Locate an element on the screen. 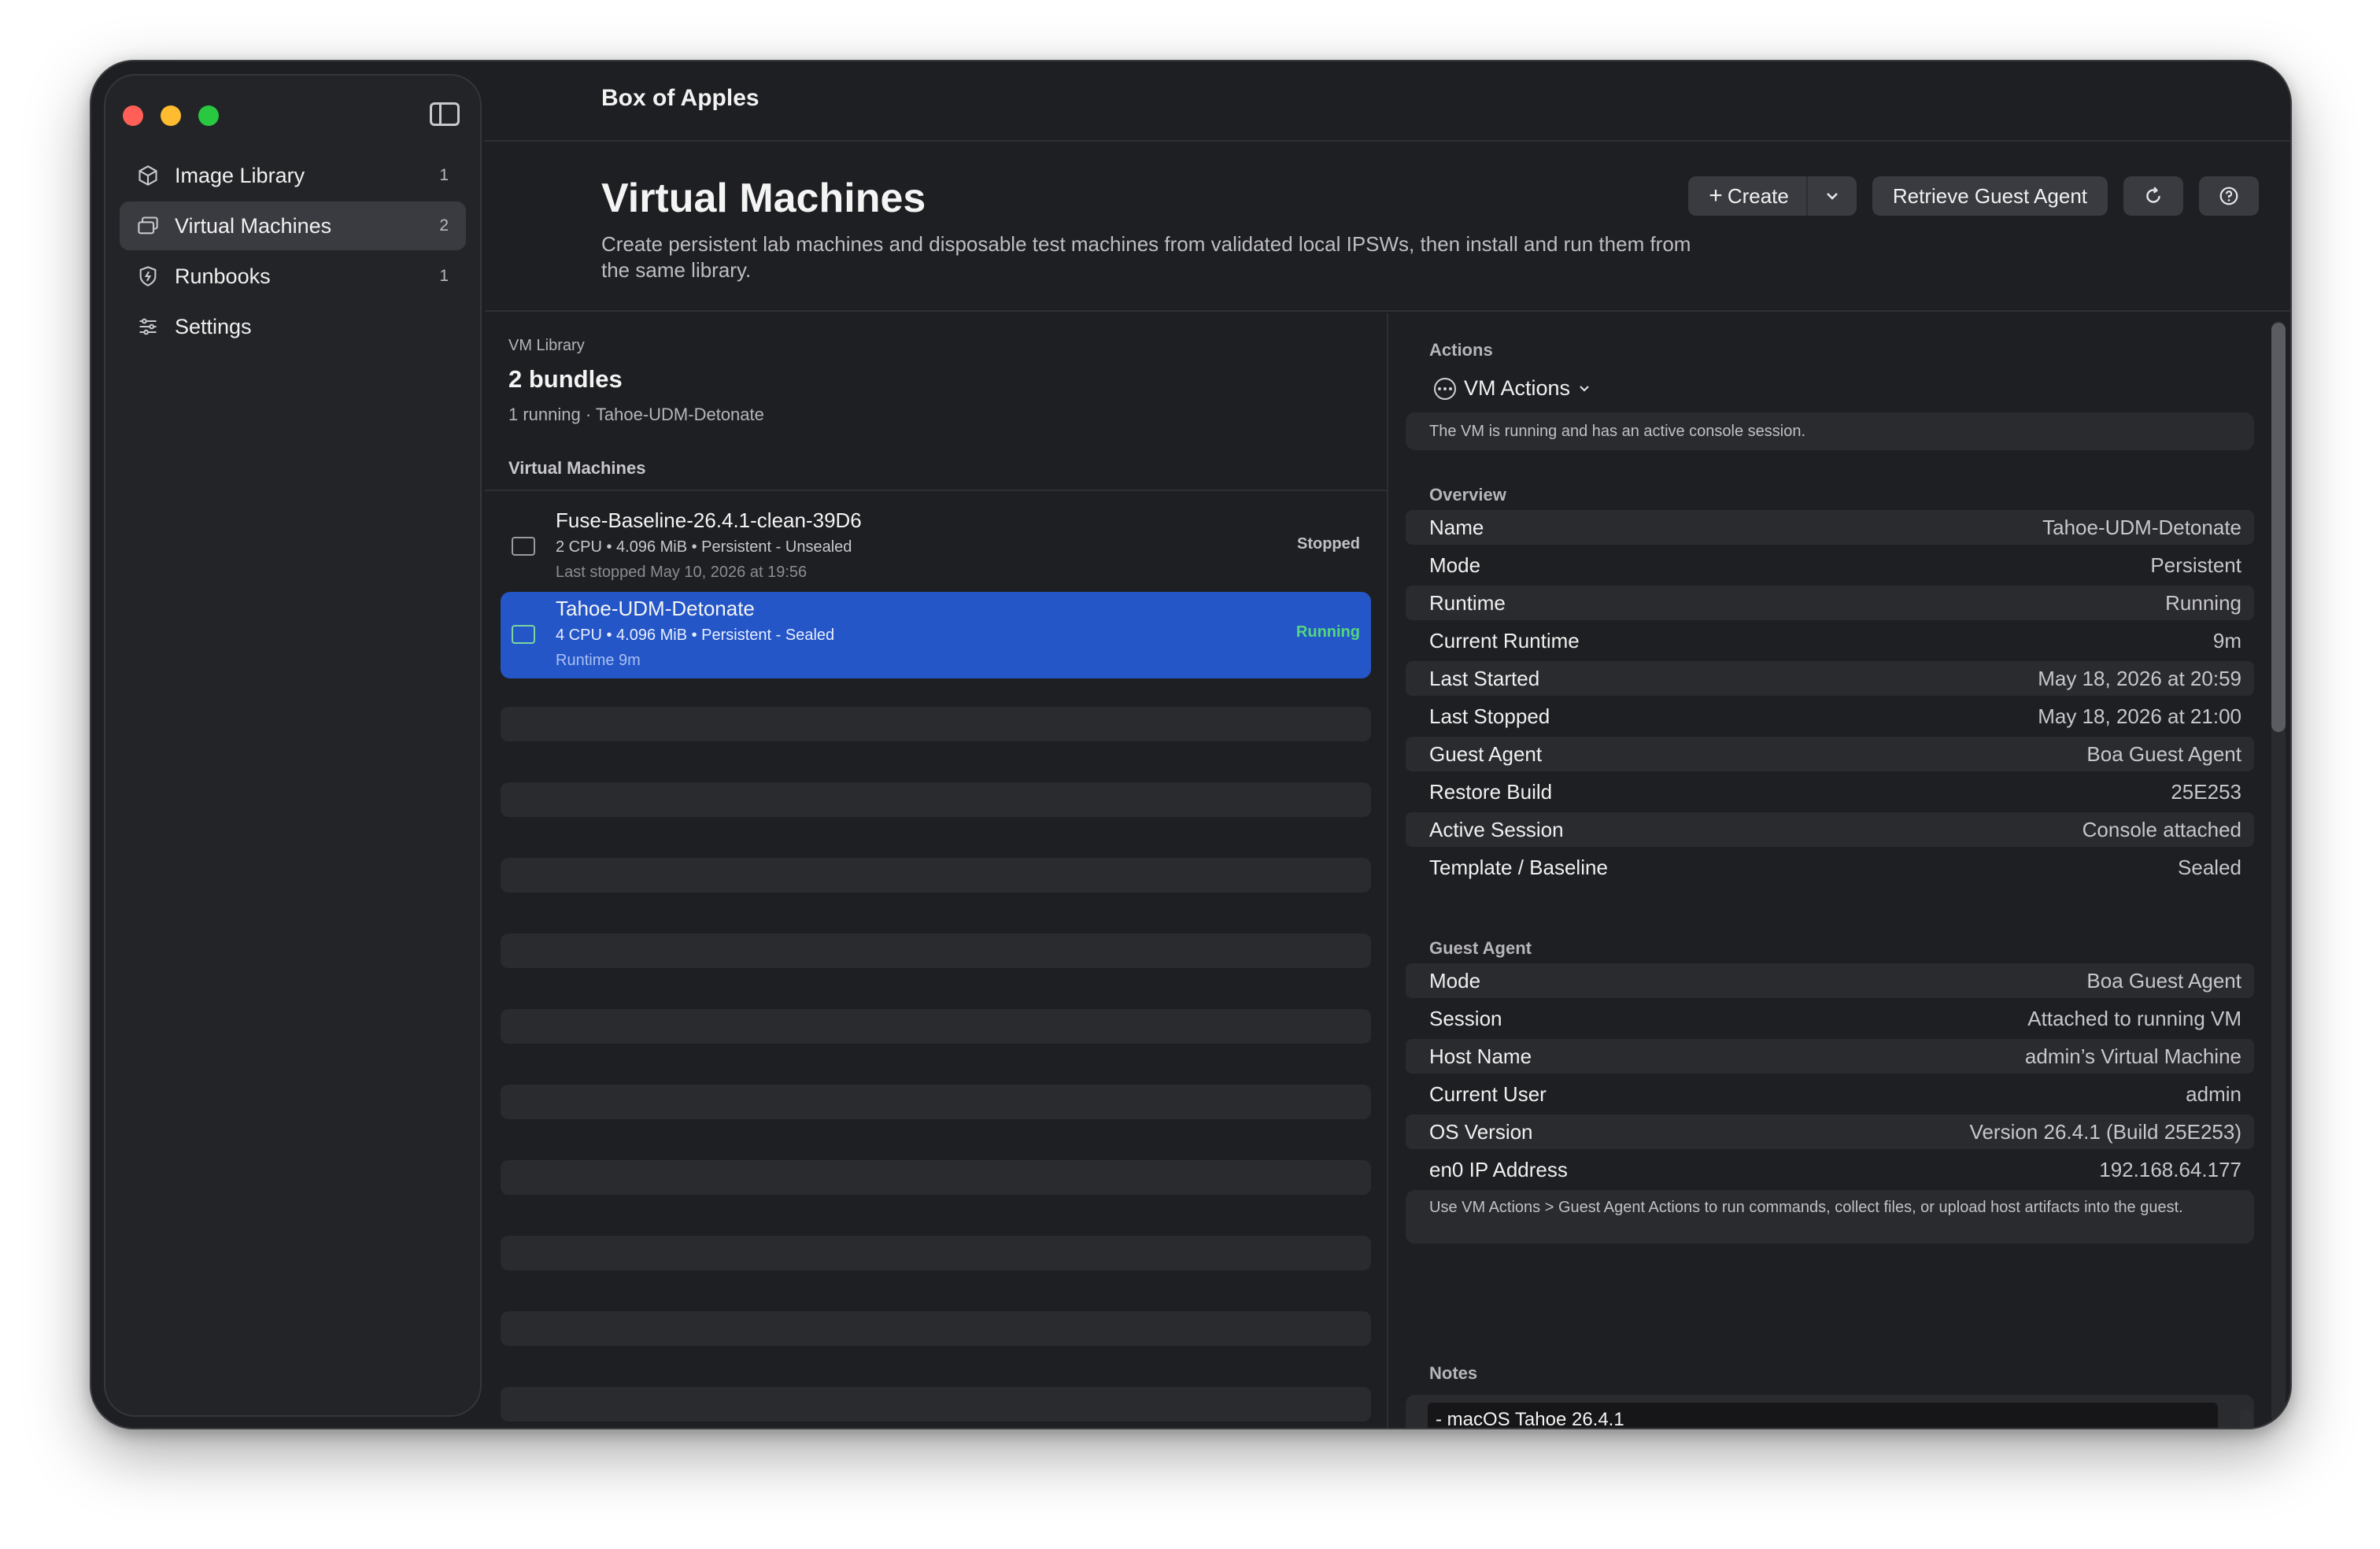 The height and width of the screenshot is (1549, 2380). field-key: Runtime is located at coordinates (1467, 602).